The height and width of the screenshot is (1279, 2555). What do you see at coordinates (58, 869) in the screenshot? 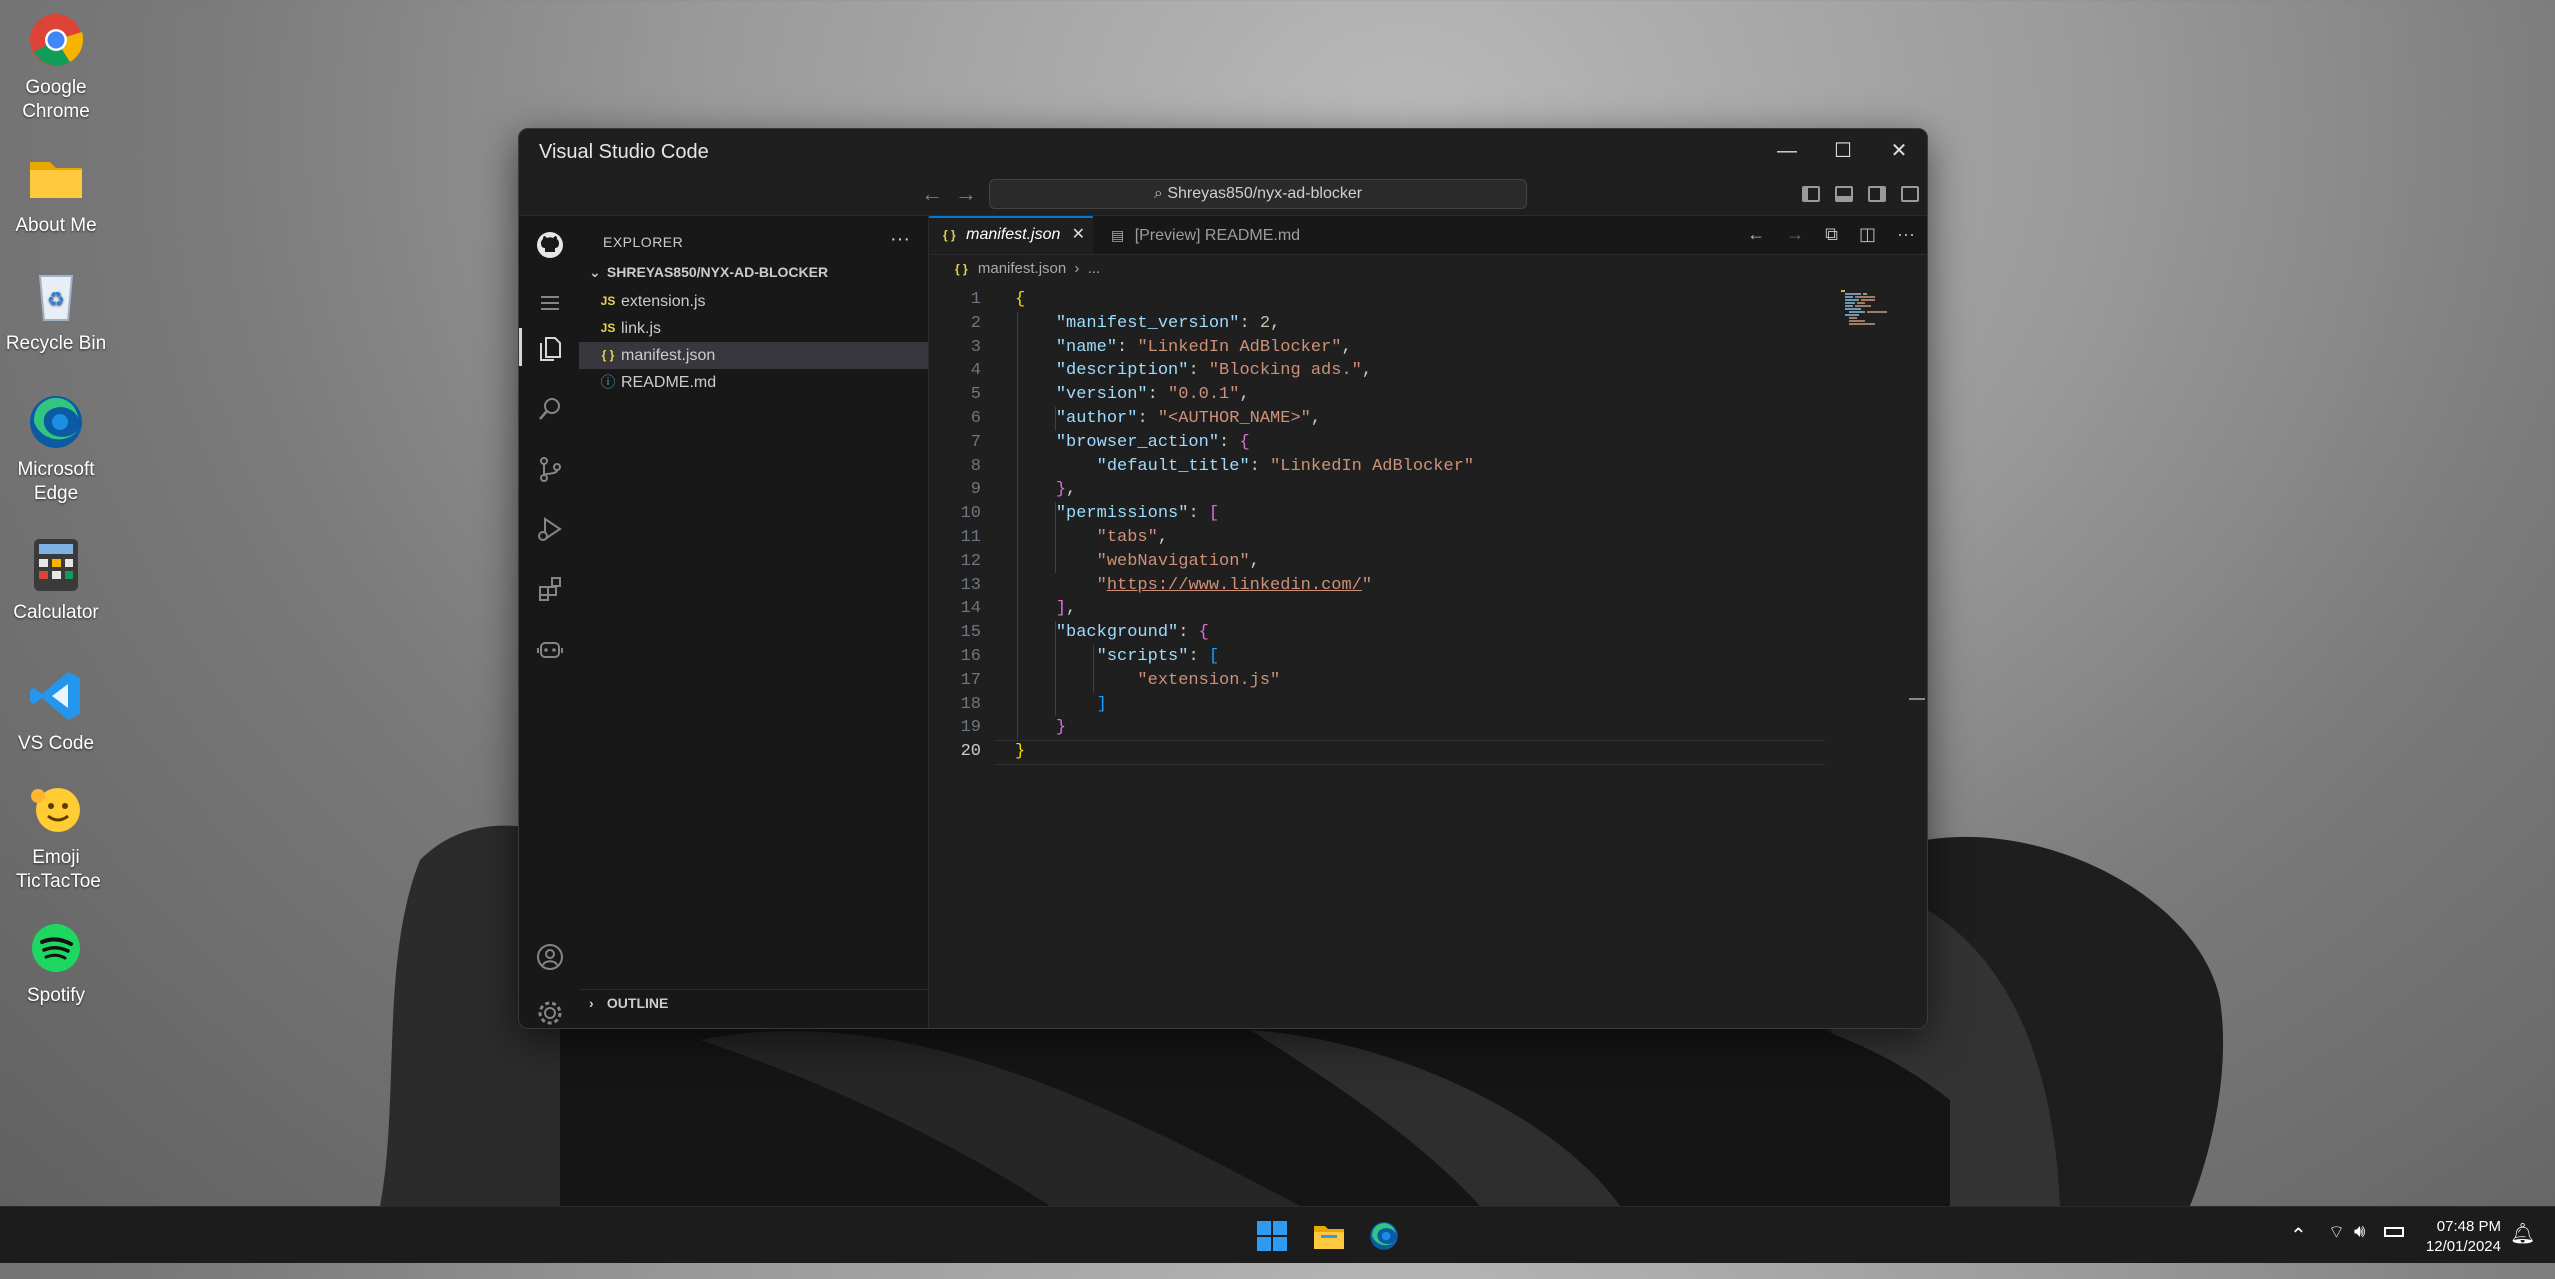
I see `desktop-icon-label: Emoji TicTacToe` at bounding box center [58, 869].